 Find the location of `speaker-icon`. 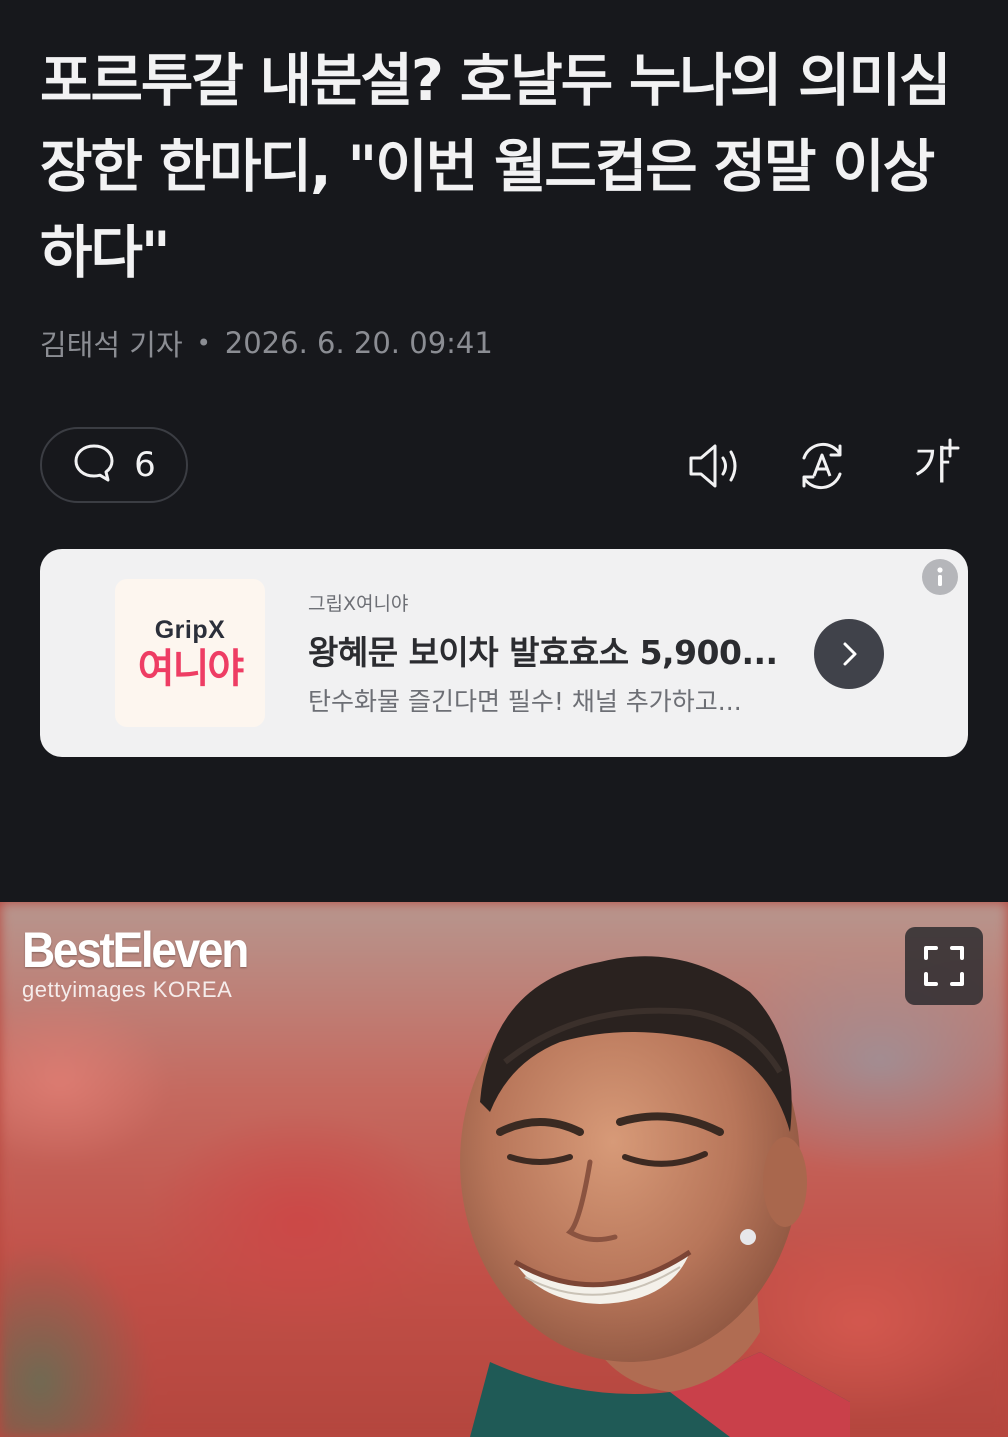

speaker-icon is located at coordinates (713, 466).